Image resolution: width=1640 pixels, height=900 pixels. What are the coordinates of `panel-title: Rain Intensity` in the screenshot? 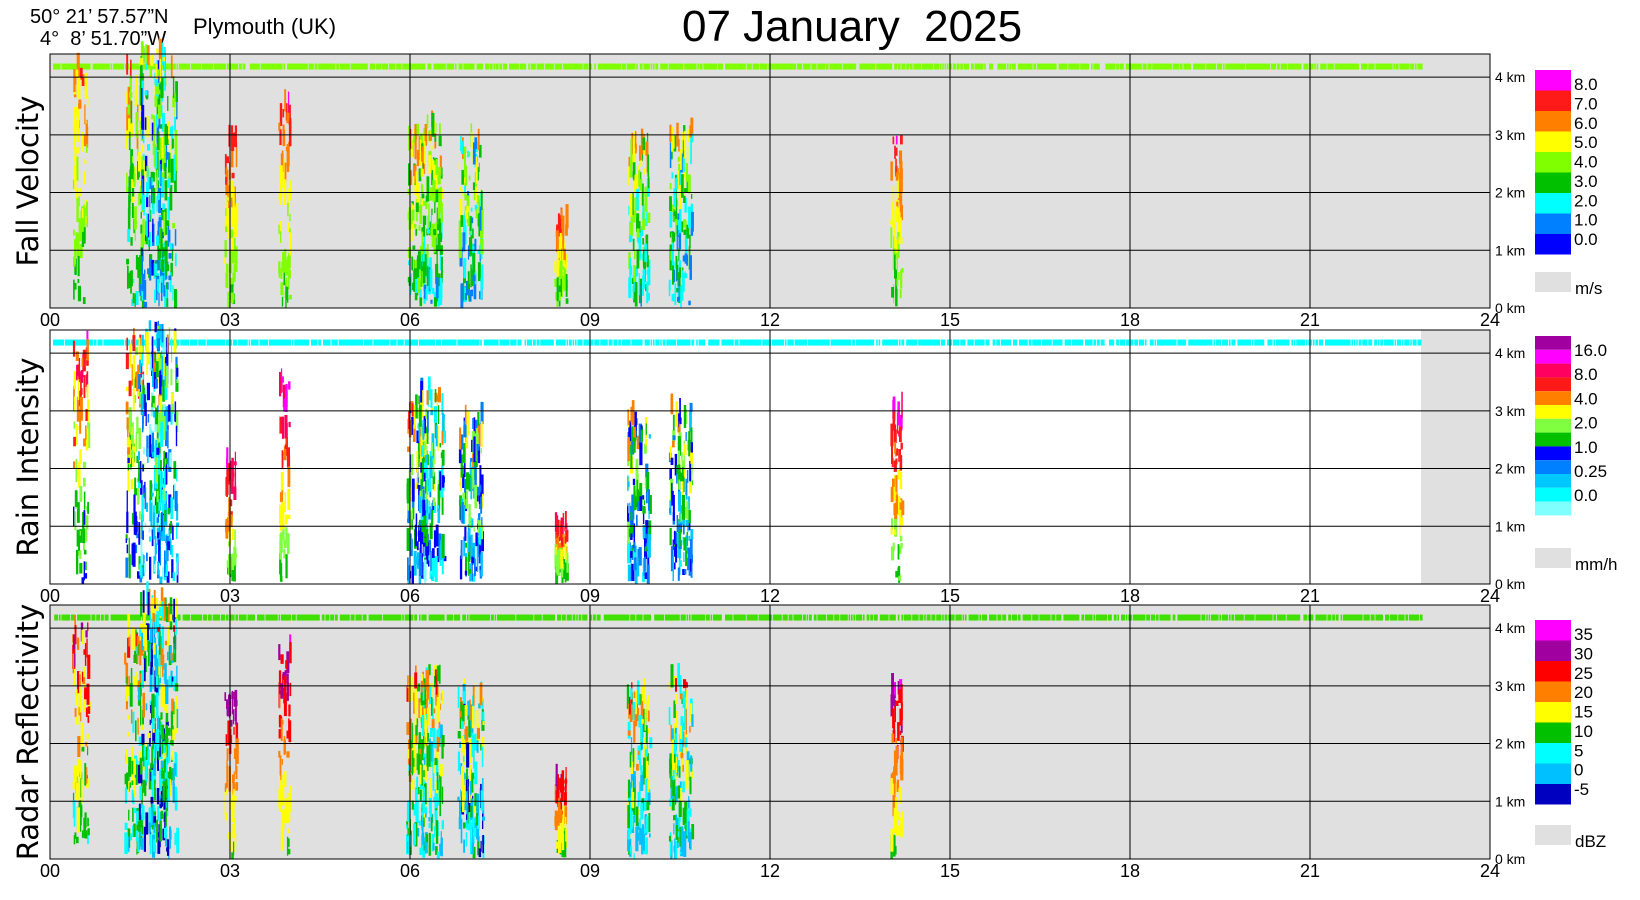 It's located at (28, 456).